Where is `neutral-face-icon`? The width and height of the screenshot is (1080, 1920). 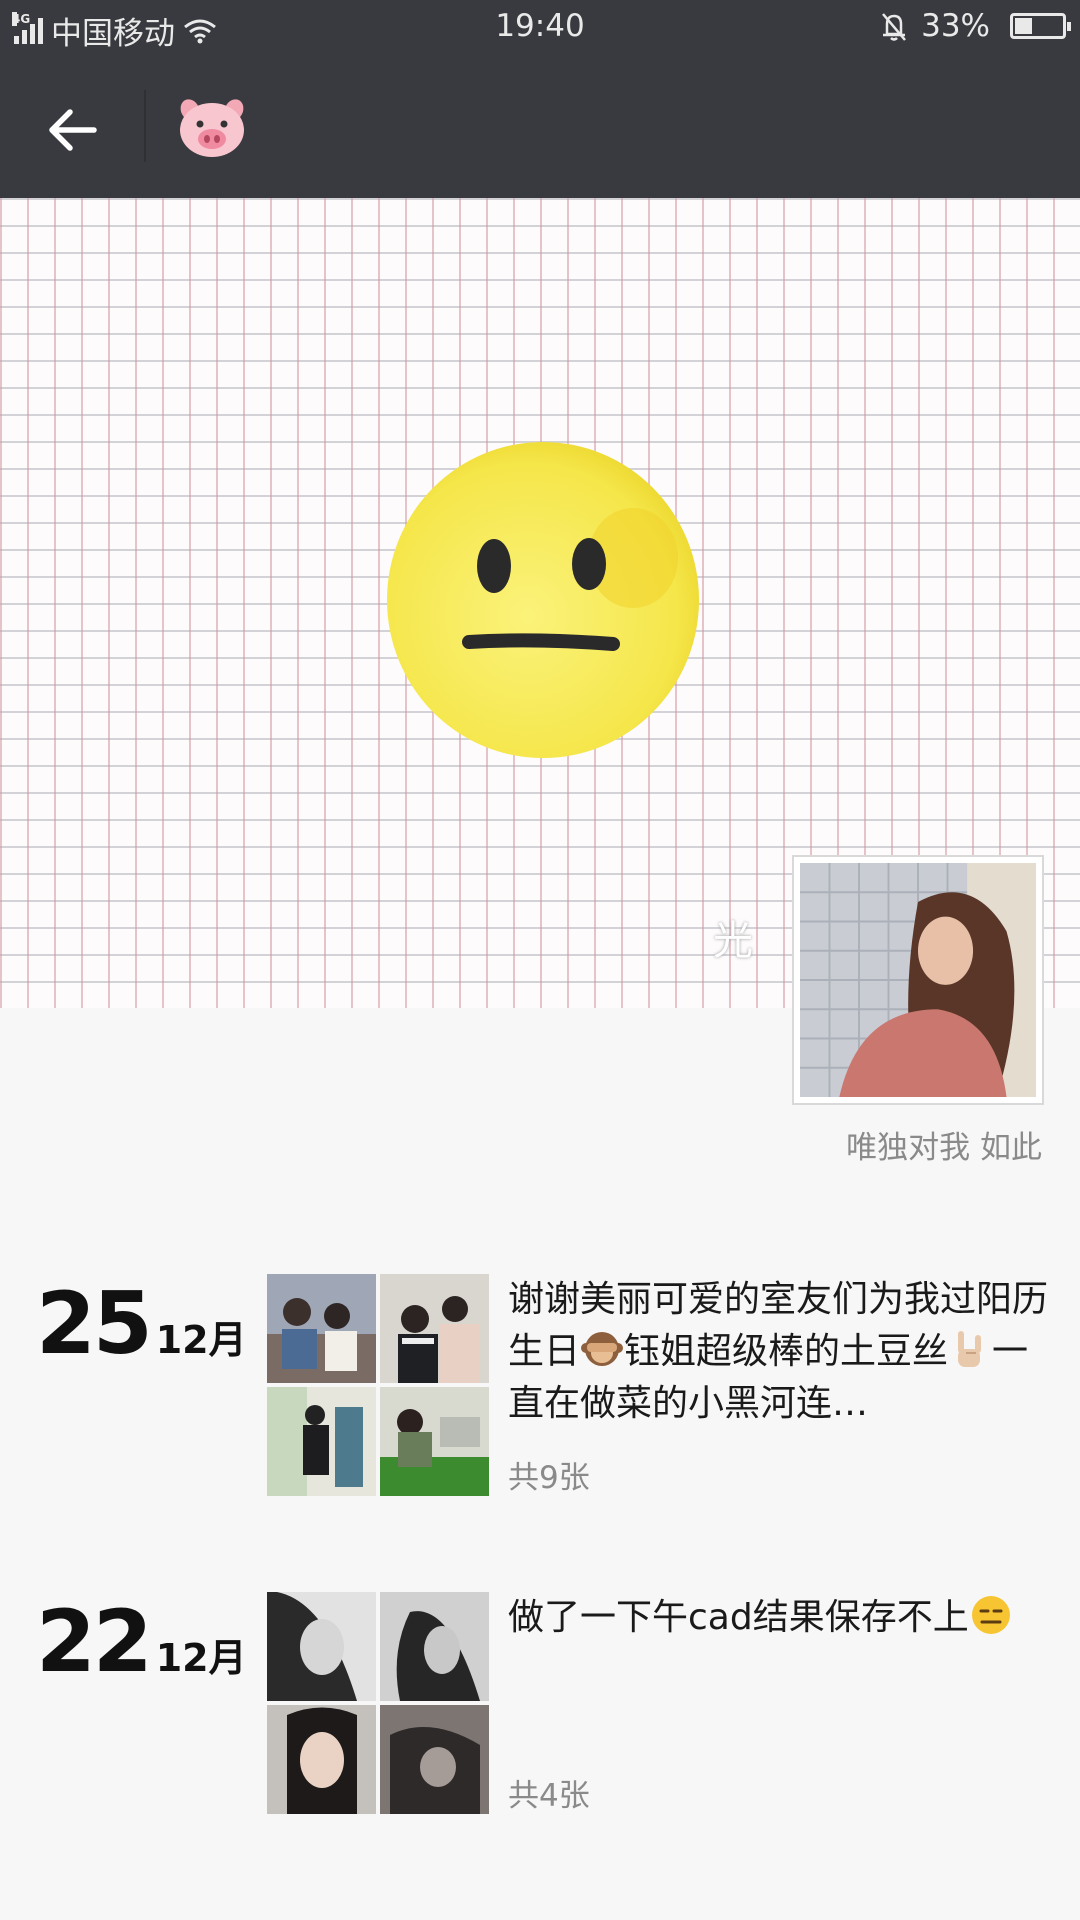
neutral-face-icon is located at coordinates (543, 600).